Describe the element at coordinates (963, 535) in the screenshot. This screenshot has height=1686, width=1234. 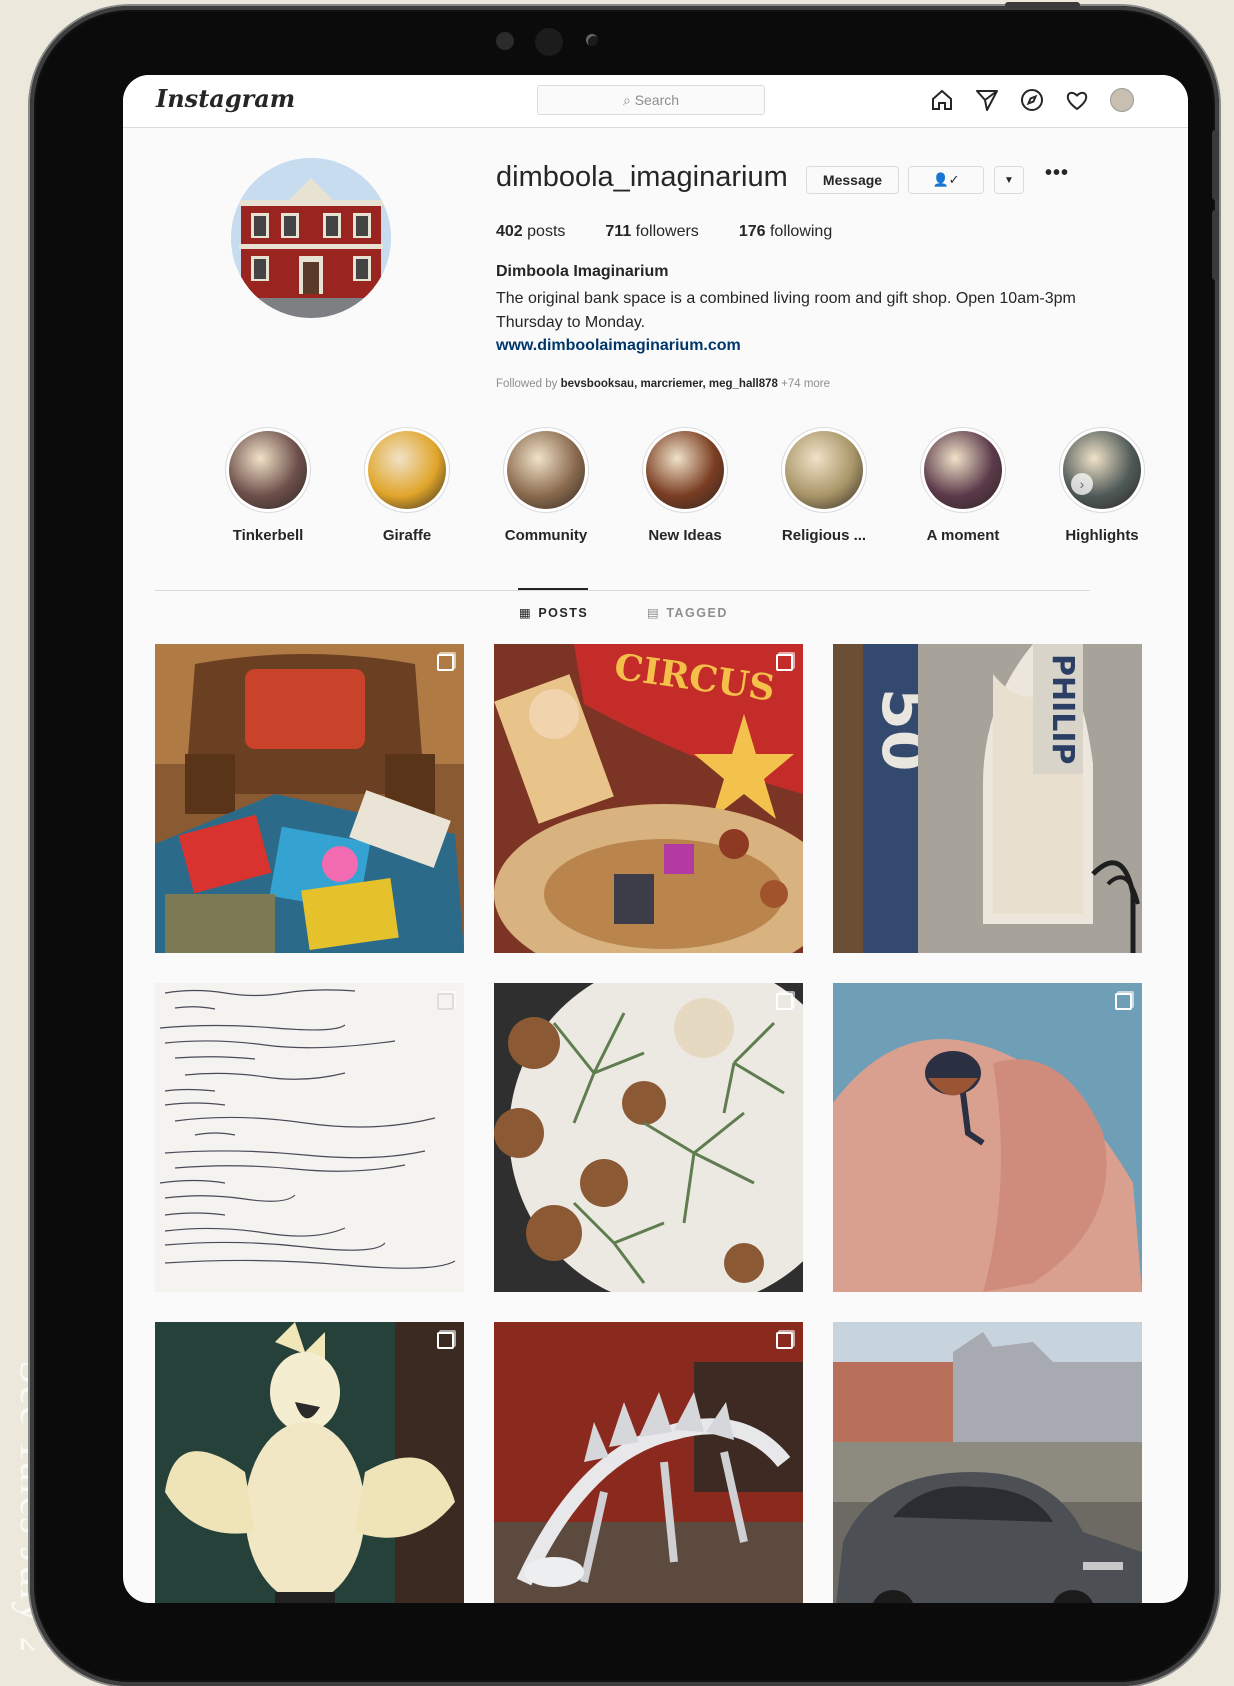
I see `highlight-label: A moment` at that location.